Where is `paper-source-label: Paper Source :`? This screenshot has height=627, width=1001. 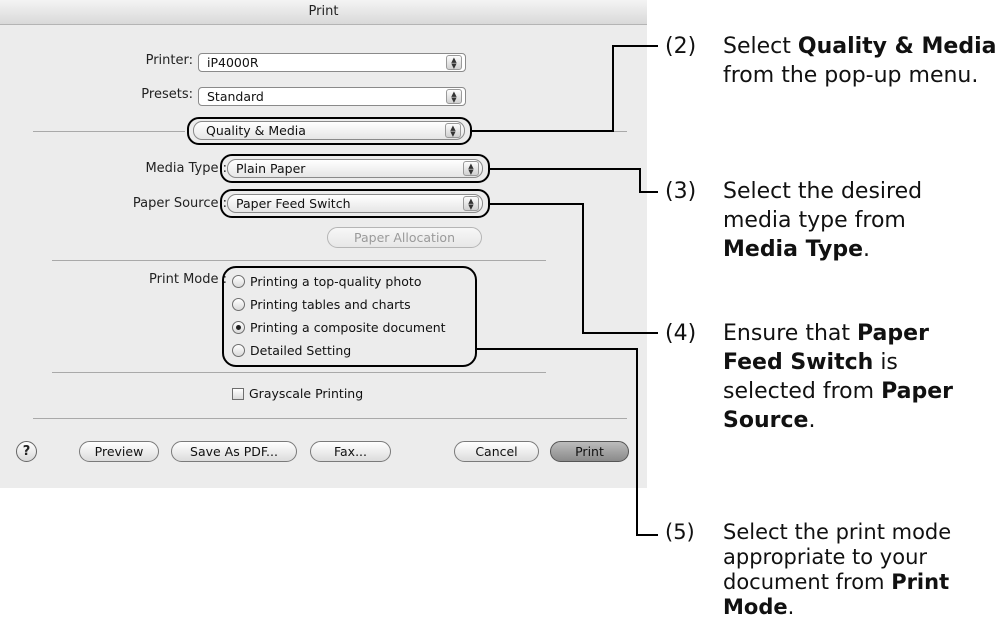 paper-source-label: Paper Source : is located at coordinates (179, 203).